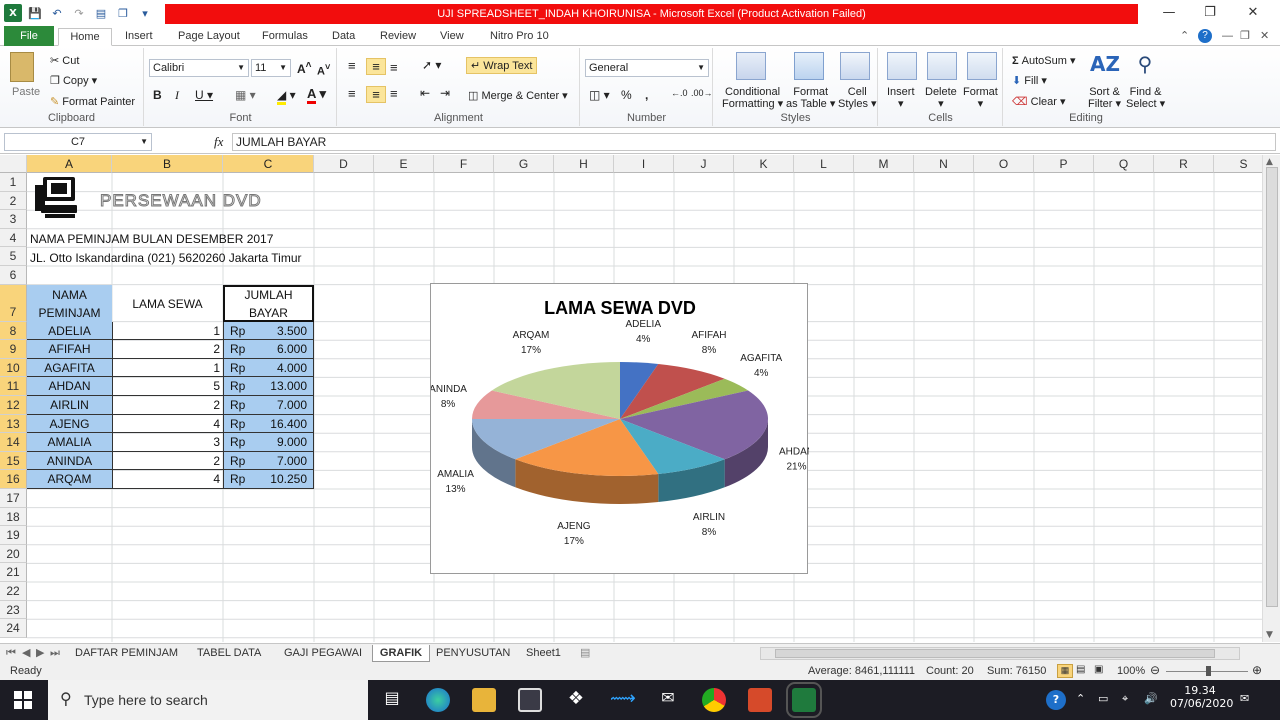  I want to click on conditional-formatting-button: Conditional Formatting ▾, so click(752, 98).